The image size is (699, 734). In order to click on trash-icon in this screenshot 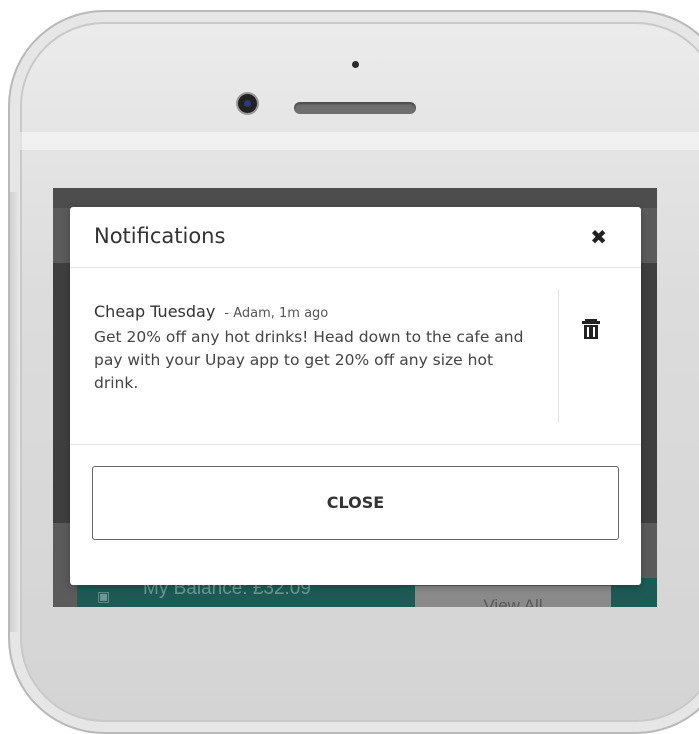, I will do `click(591, 329)`.